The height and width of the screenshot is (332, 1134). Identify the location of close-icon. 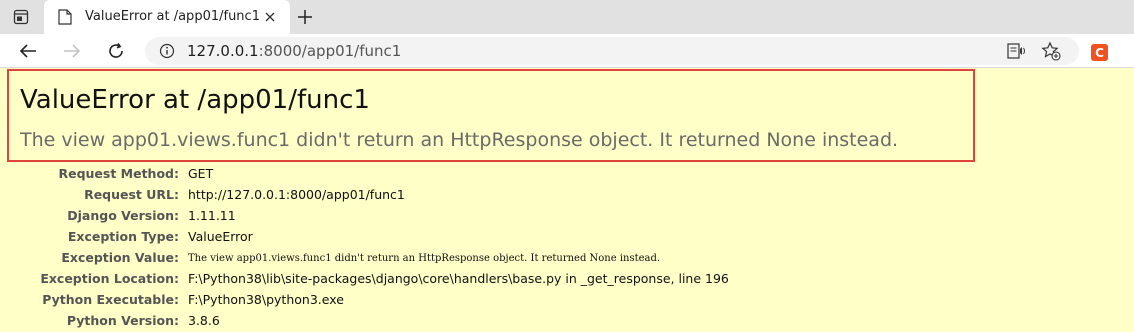
(270, 17).